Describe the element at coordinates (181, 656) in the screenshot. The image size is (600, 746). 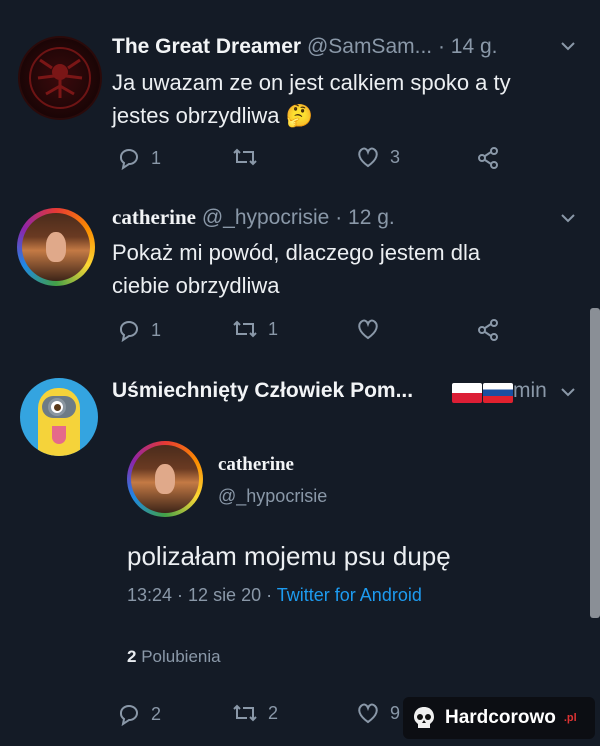
I see `likes-label: Polubienia` at that location.